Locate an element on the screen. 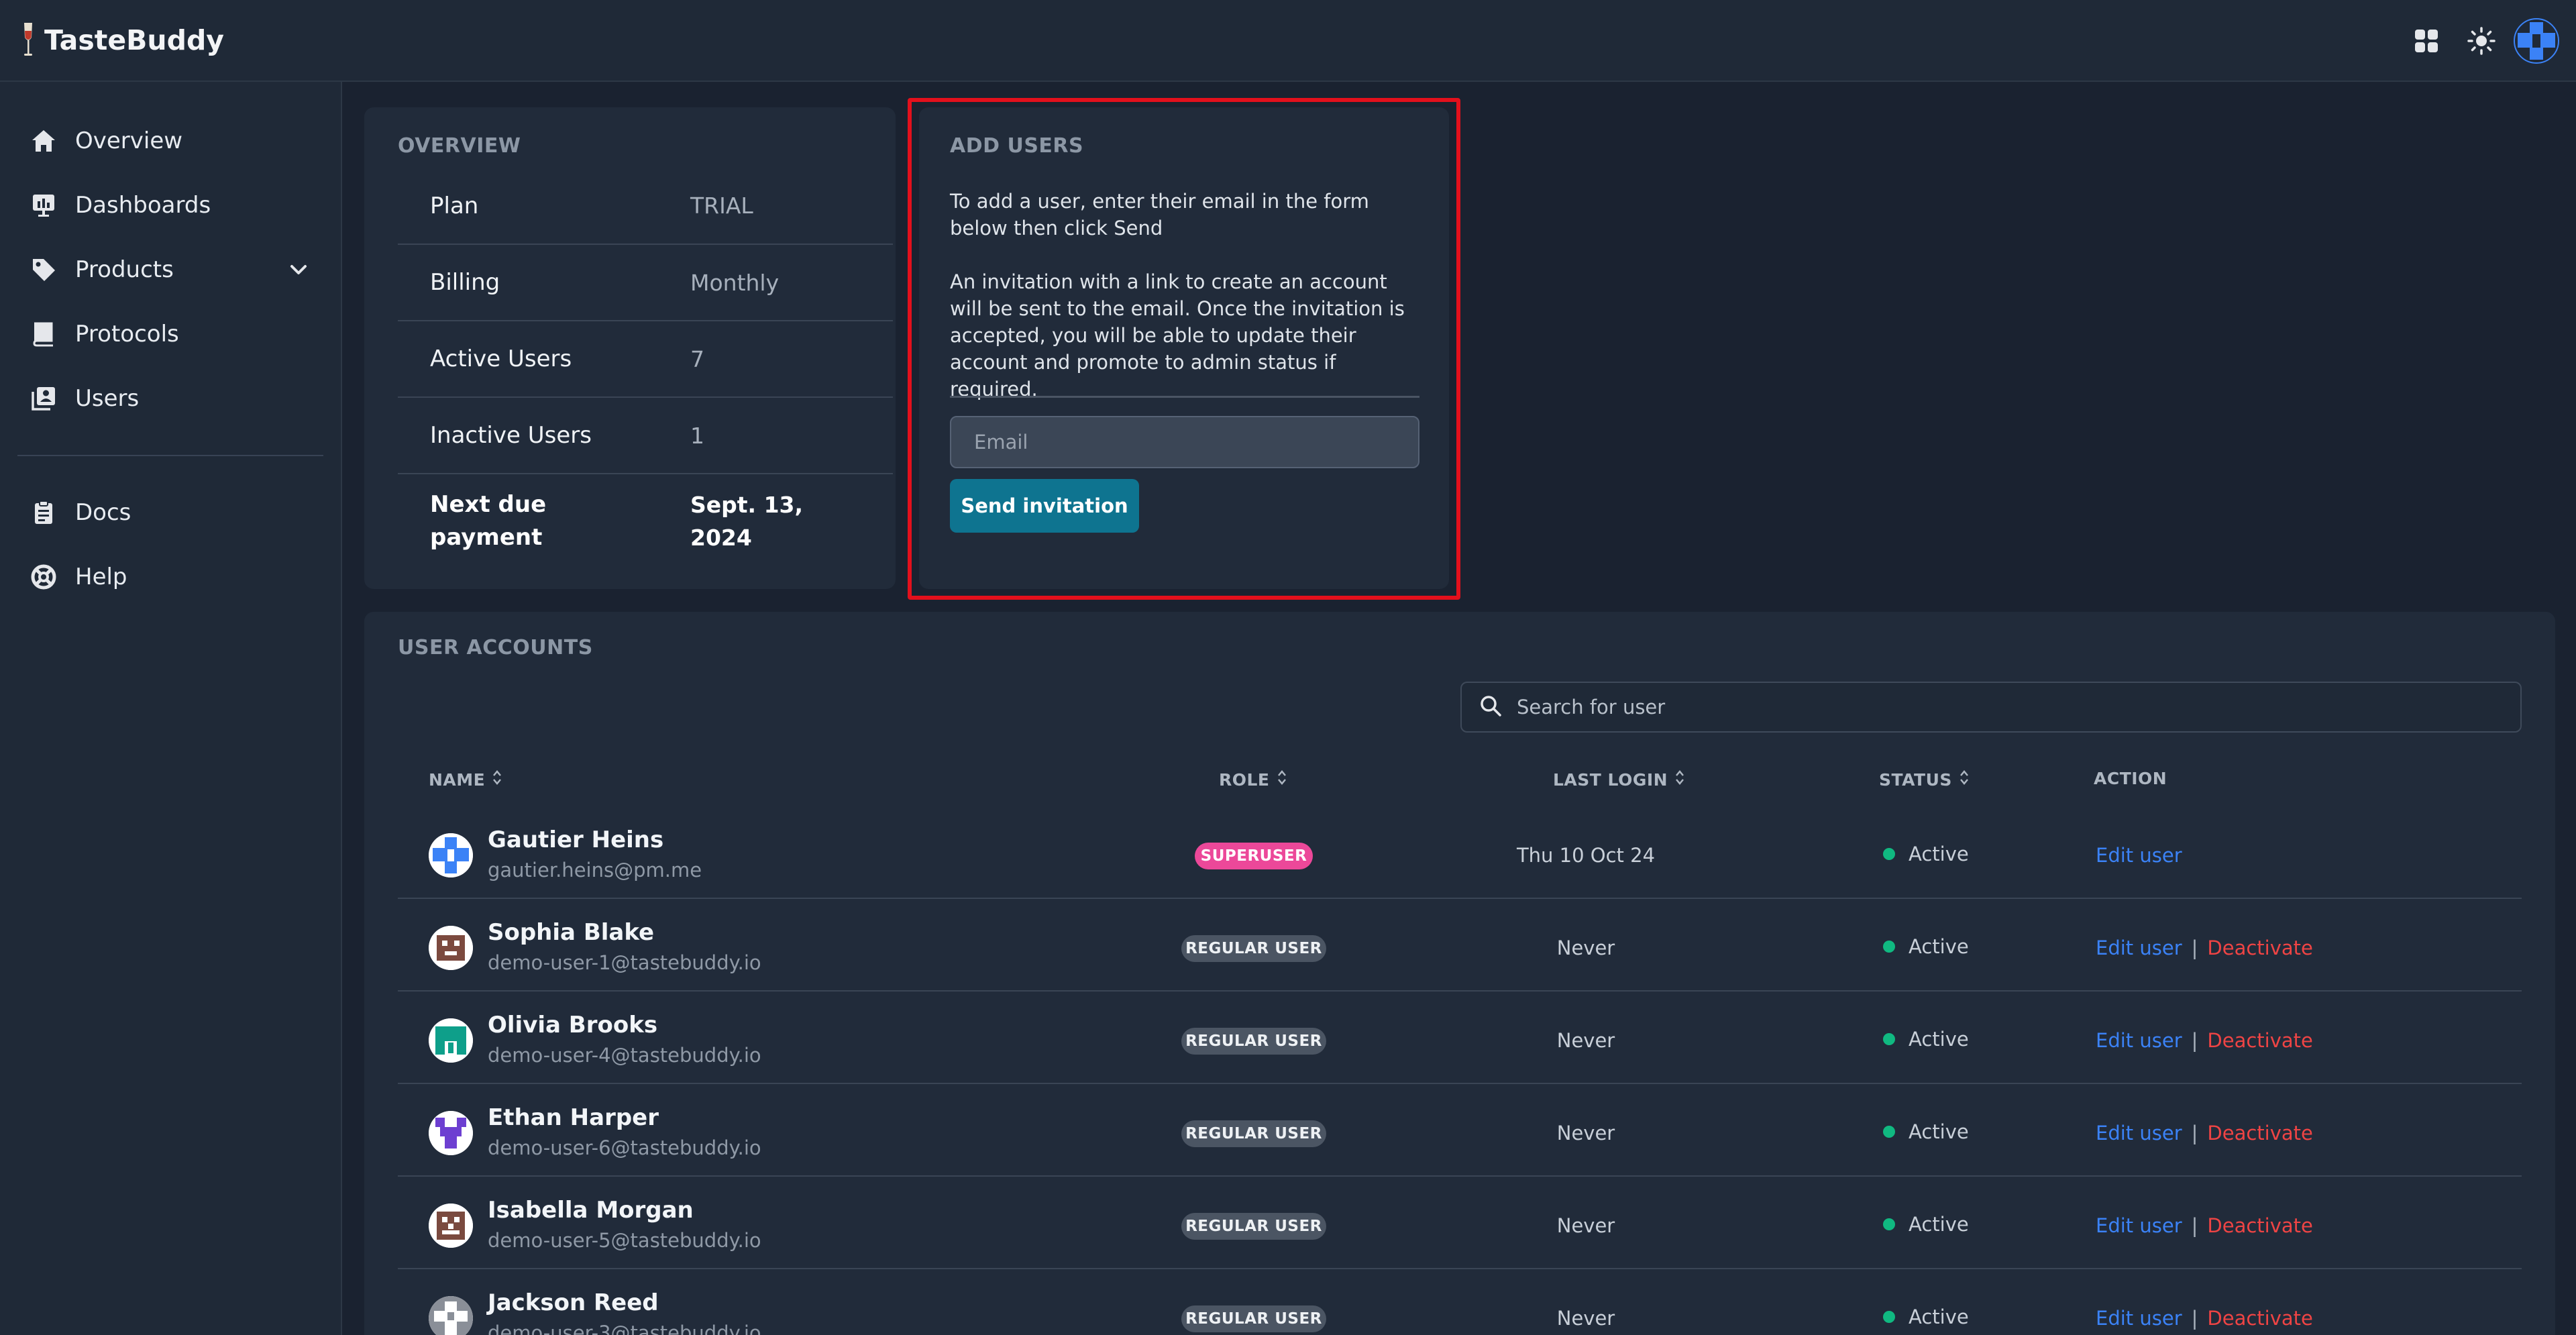  sidebar-item-dashboards: Dashboards is located at coordinates (170, 205).